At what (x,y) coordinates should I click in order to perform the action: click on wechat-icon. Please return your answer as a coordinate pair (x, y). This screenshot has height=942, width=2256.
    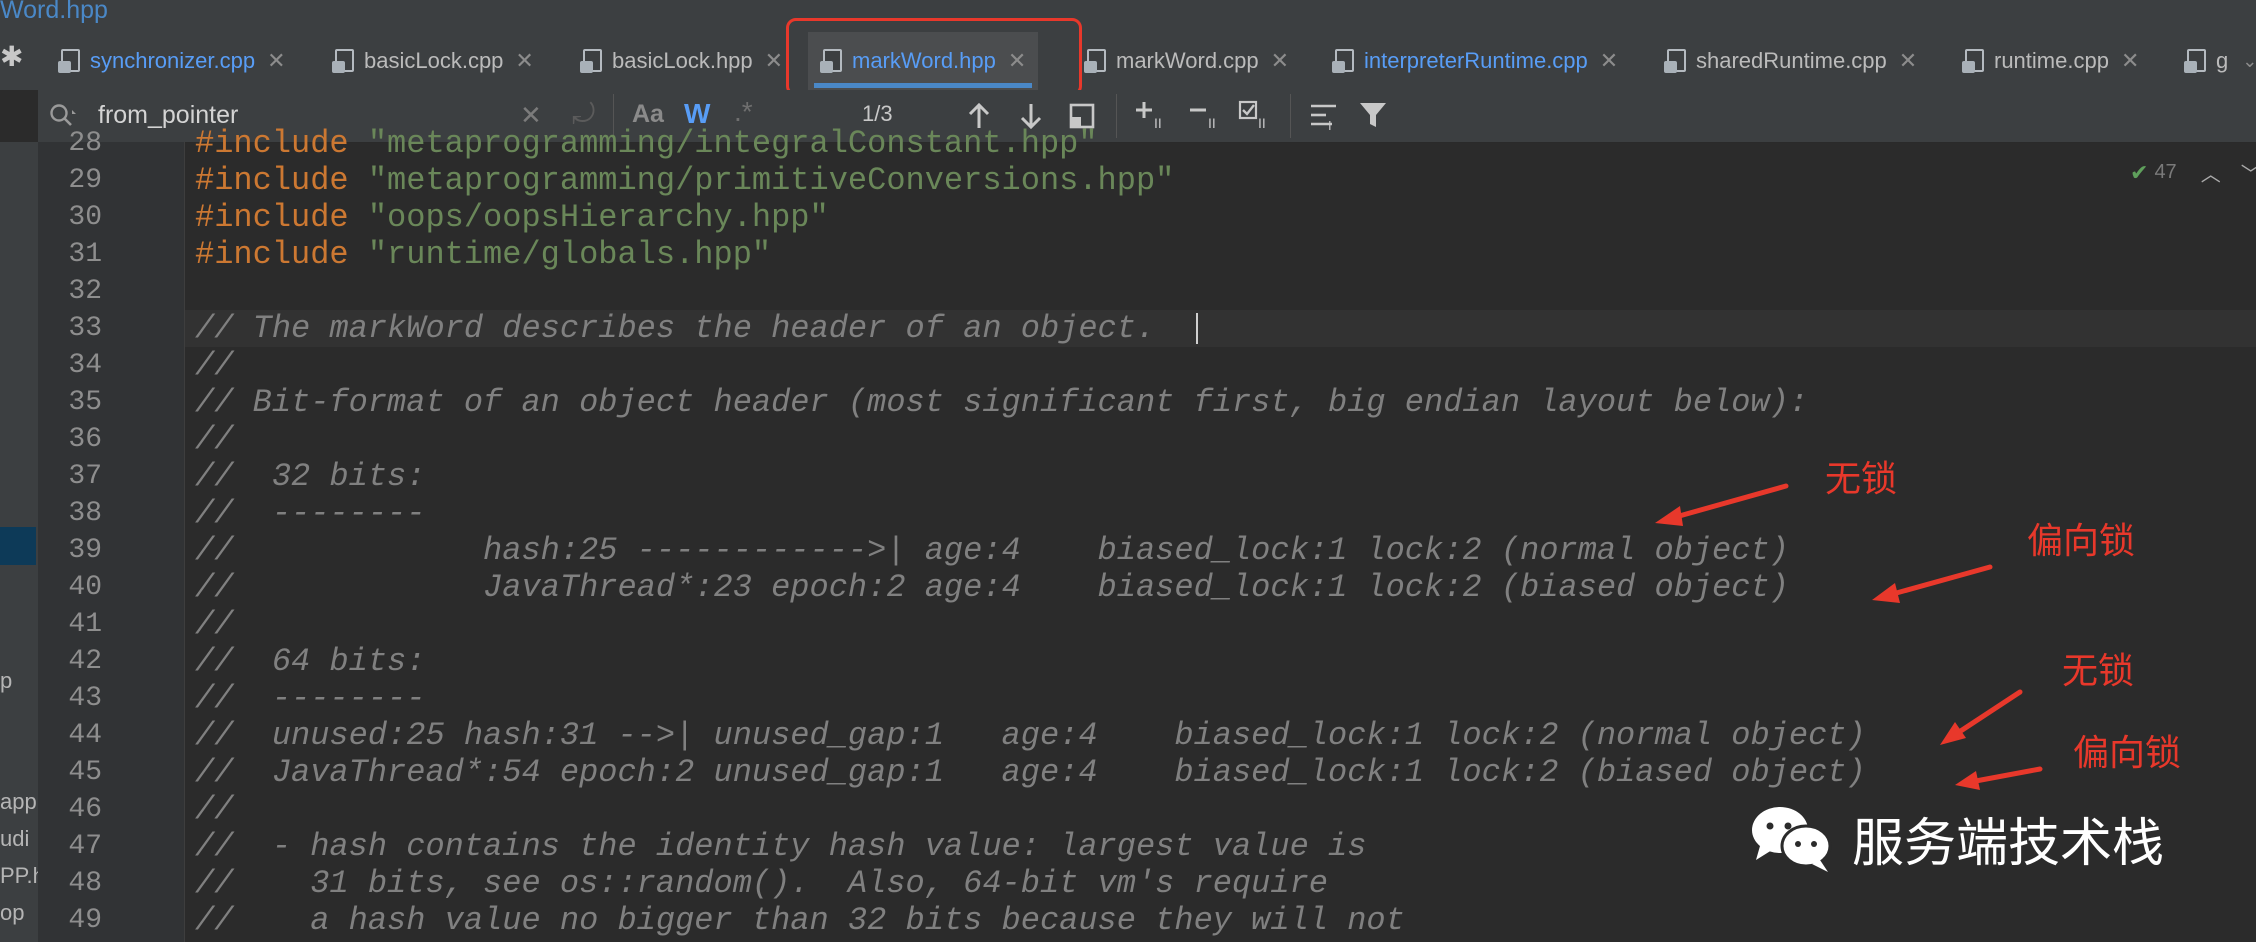
    Looking at the image, I should click on (1792, 839).